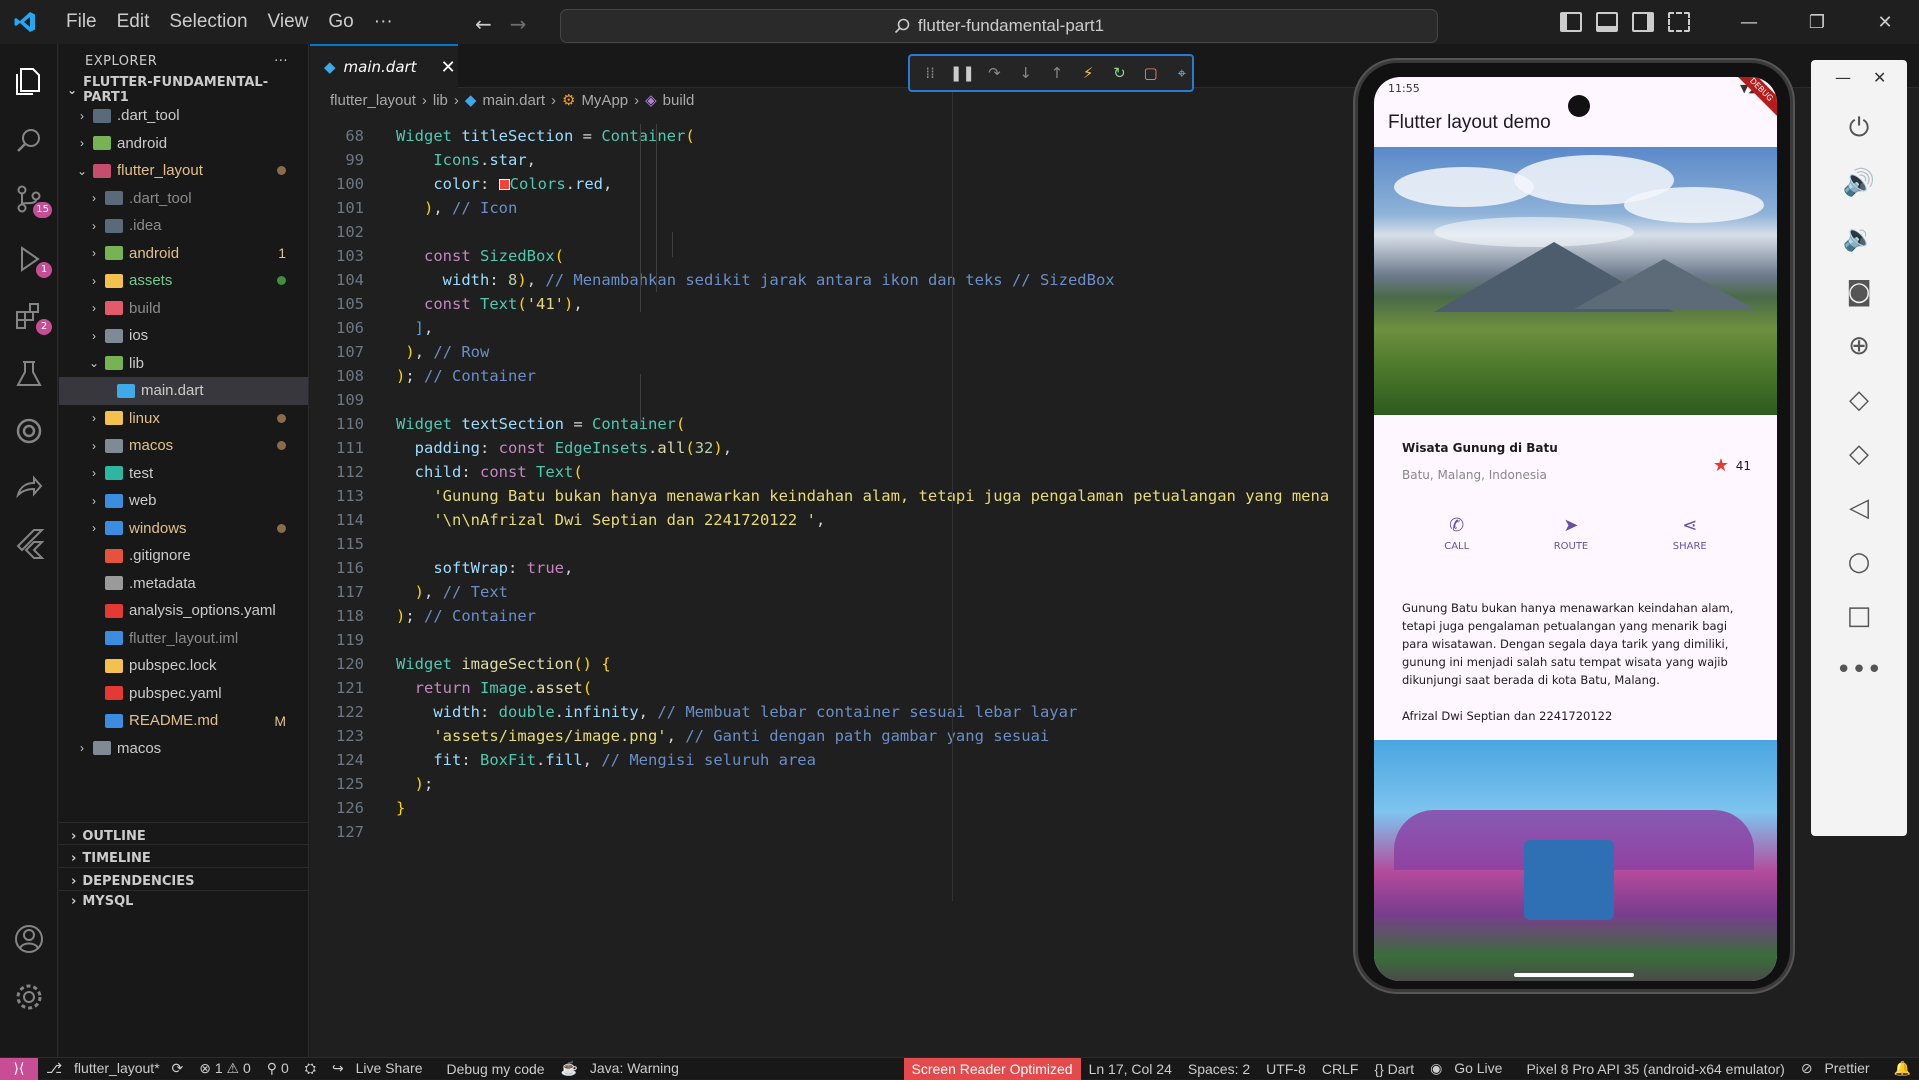 This screenshot has height=1080, width=1919. I want to click on problems-status: ⊗ 1 ⚠ 0, so click(225, 1068).